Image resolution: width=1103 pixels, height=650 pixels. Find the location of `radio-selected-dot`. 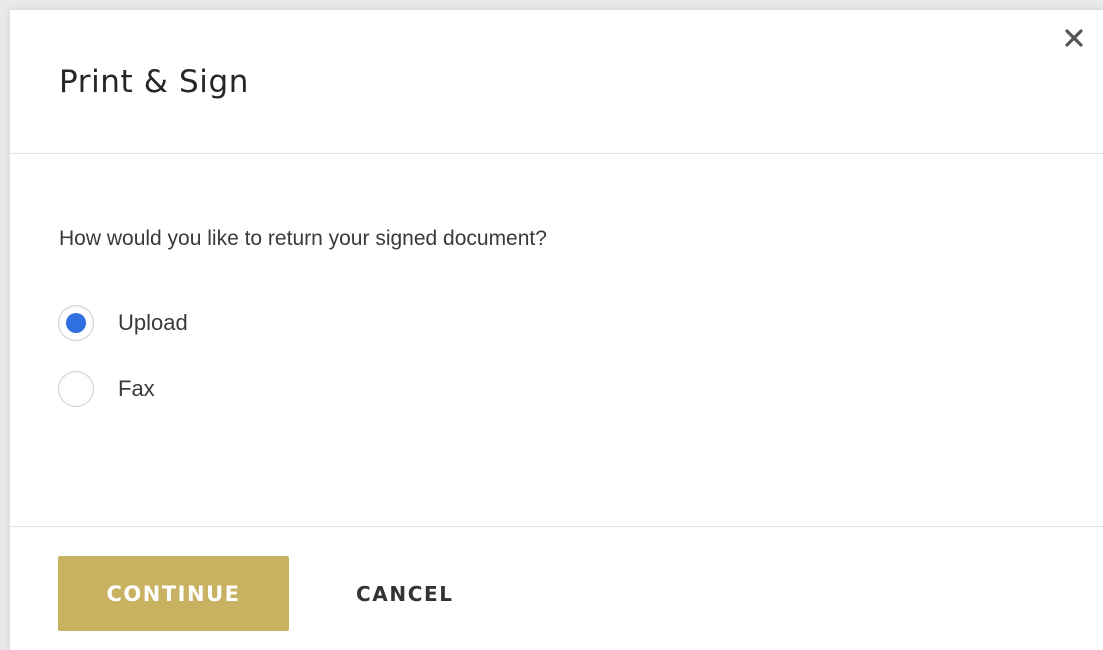

radio-selected-dot is located at coordinates (76, 323).